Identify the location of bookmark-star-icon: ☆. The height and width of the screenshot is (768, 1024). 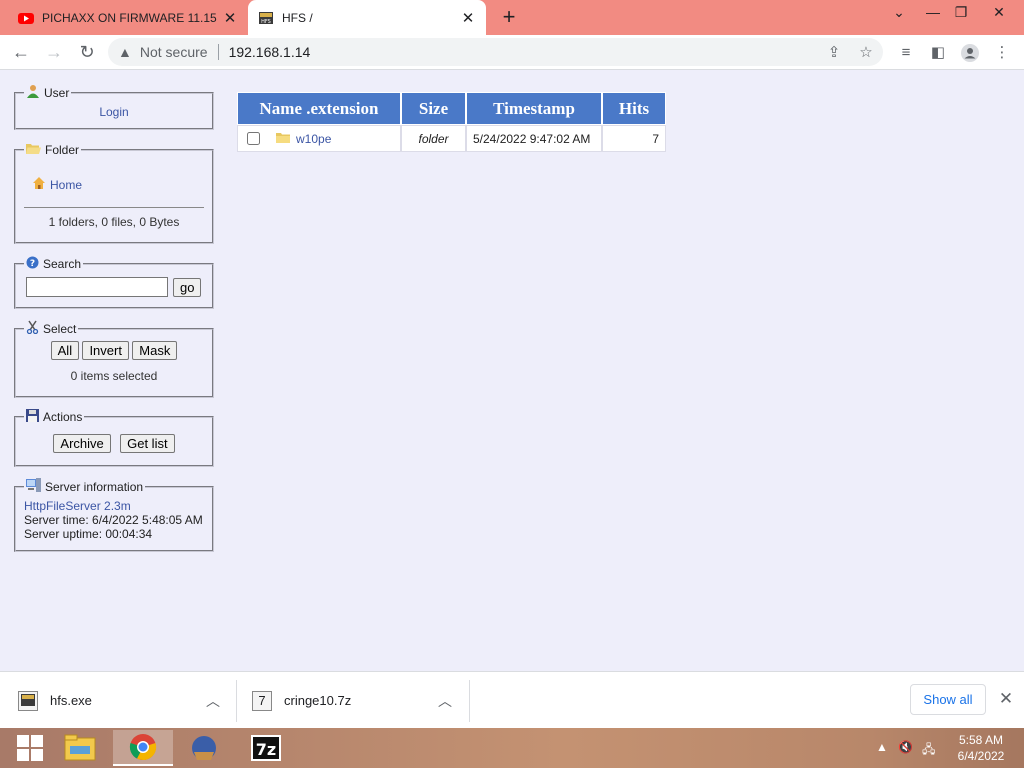
(866, 53).